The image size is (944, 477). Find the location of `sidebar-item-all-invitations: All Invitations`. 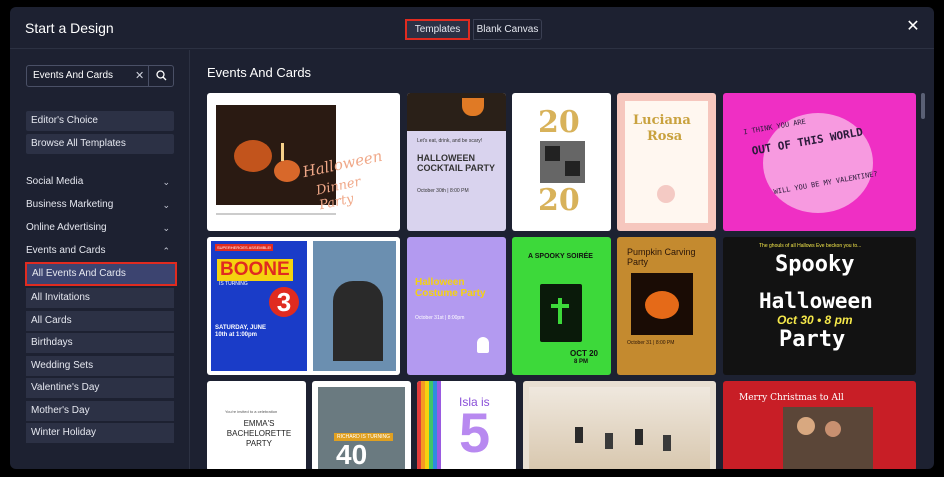

sidebar-item-all-invitations: All Invitations is located at coordinates (100, 298).